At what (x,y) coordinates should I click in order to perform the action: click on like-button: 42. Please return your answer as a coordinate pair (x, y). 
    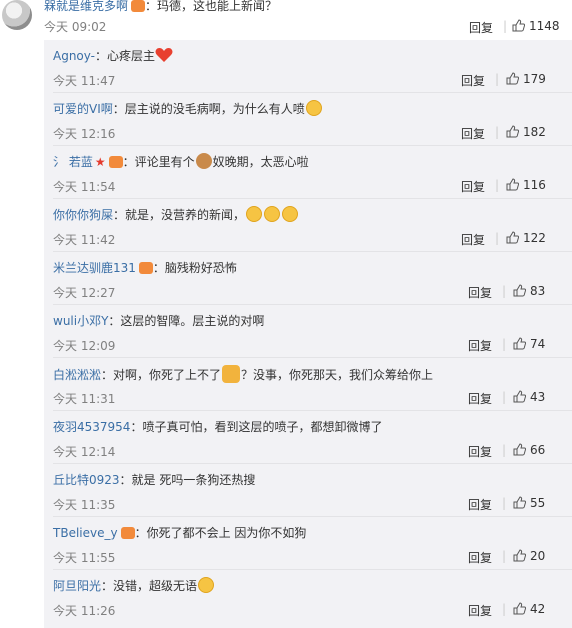
    Looking at the image, I should click on (529, 609).